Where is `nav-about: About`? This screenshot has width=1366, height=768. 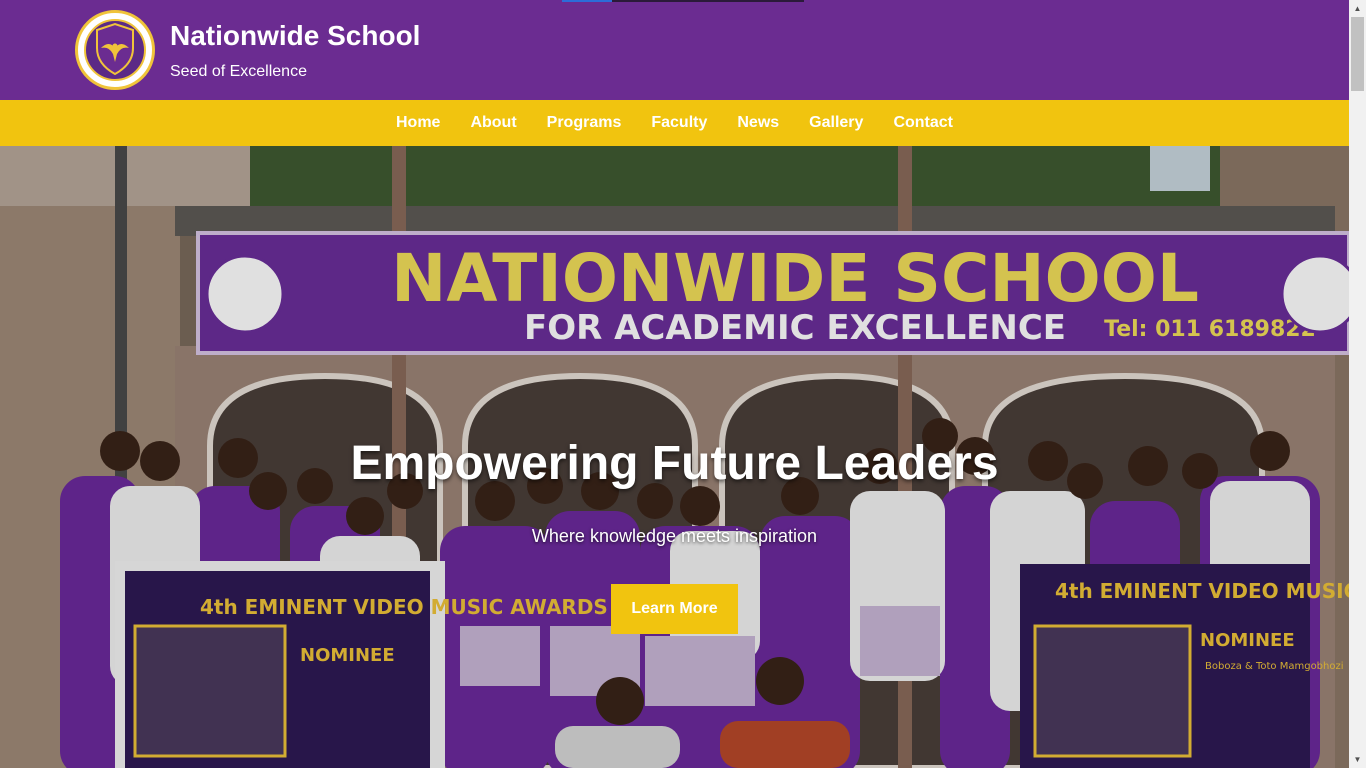 nav-about: About is located at coordinates (493, 123).